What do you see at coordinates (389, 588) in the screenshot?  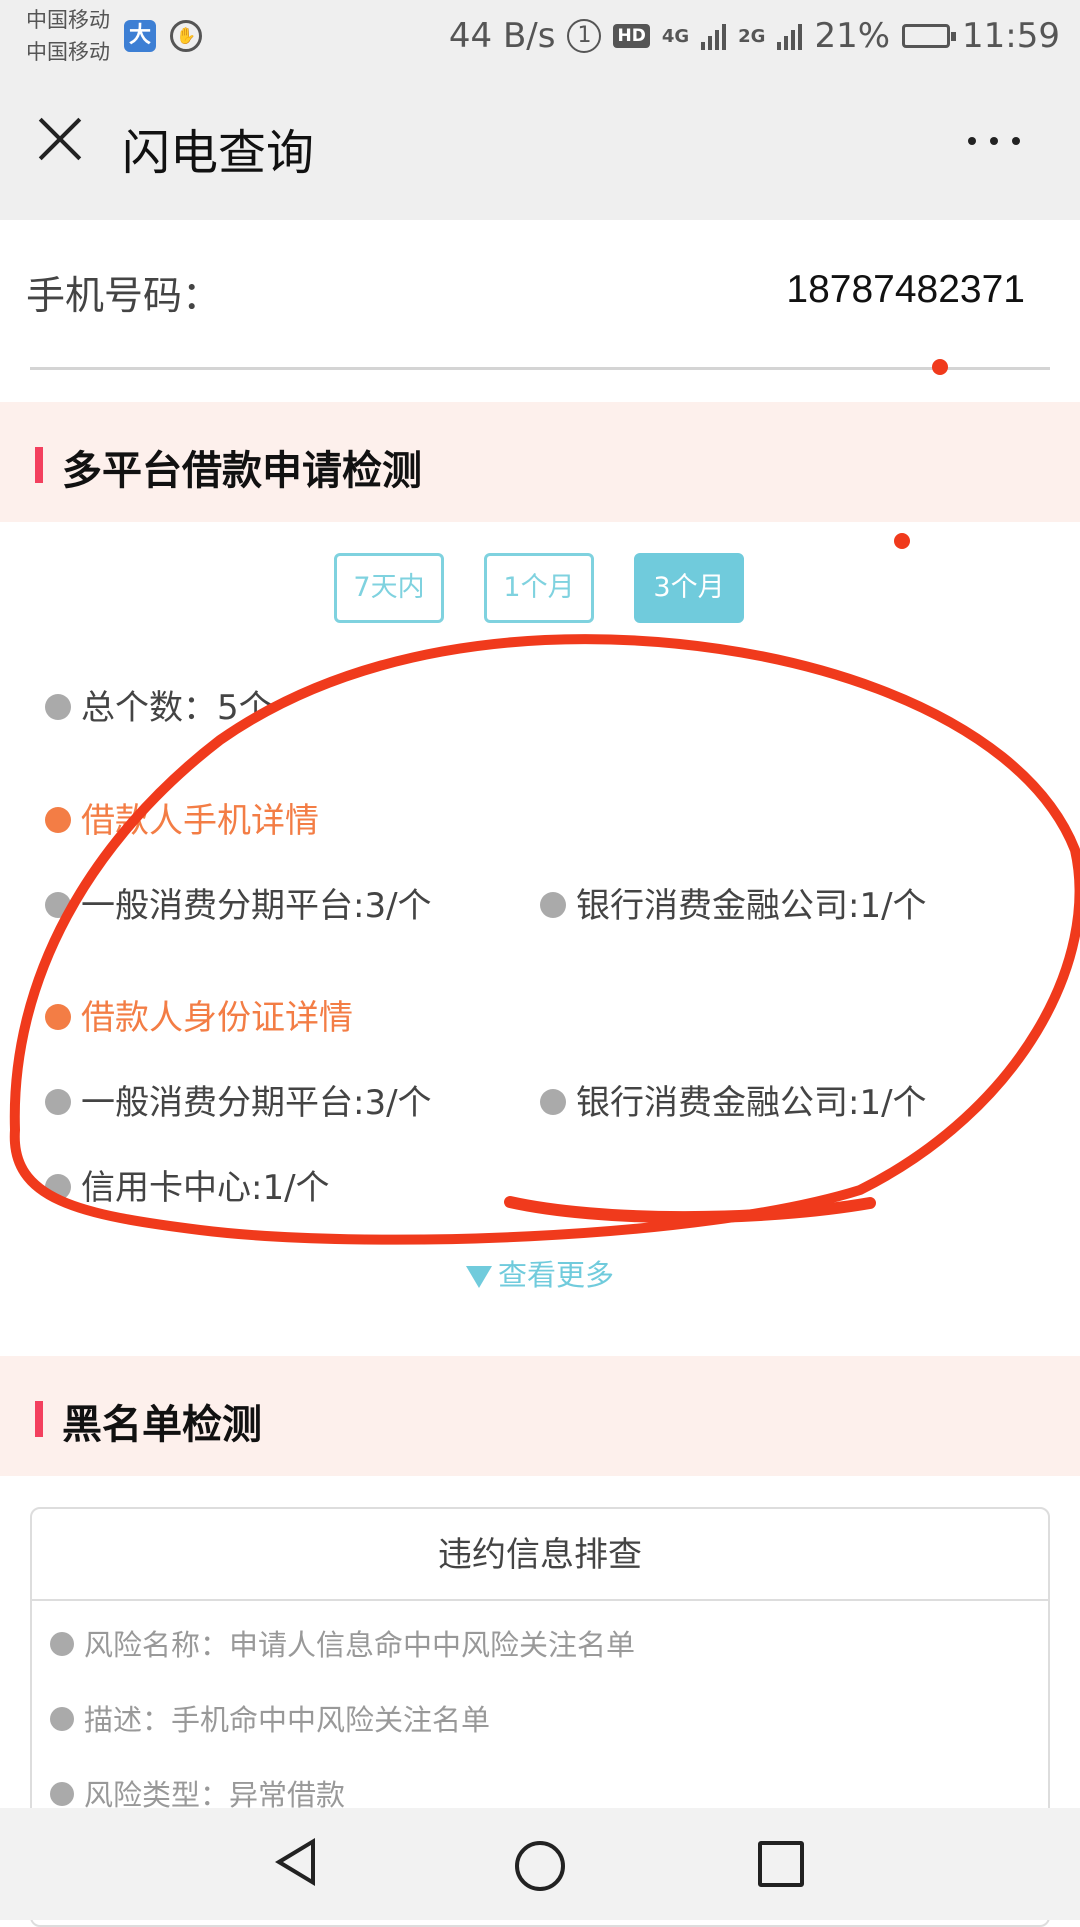 I see `tab-7-days: 7天内` at bounding box center [389, 588].